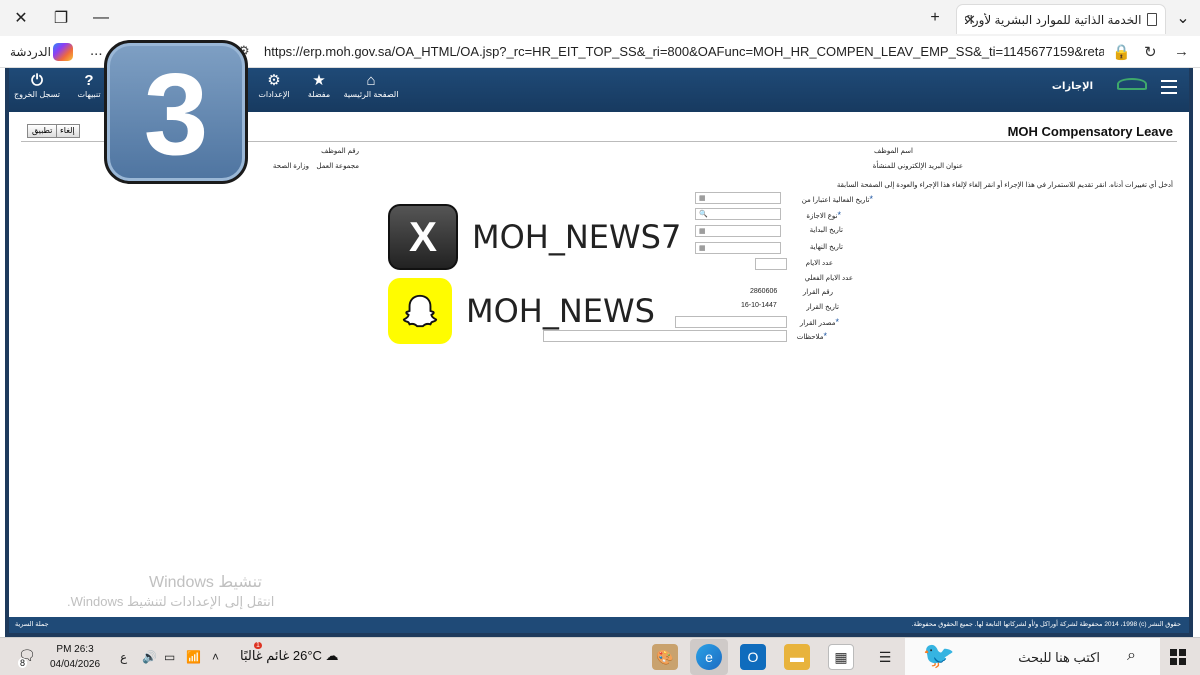 This screenshot has width=1200, height=675. I want to click on notes-label: *ملاحظات, so click(811, 336).